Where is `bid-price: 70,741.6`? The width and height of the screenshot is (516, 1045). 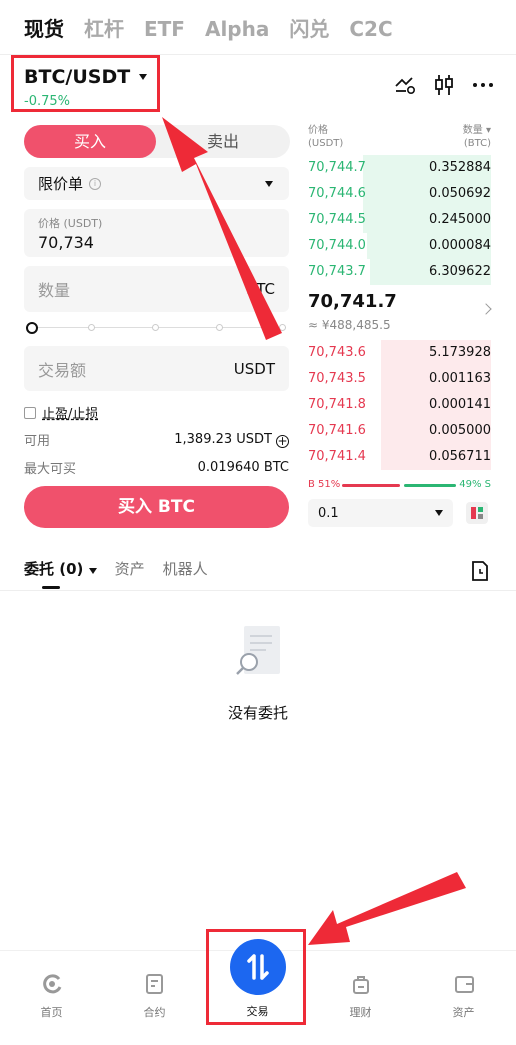 bid-price: 70,741.6 is located at coordinates (337, 430).